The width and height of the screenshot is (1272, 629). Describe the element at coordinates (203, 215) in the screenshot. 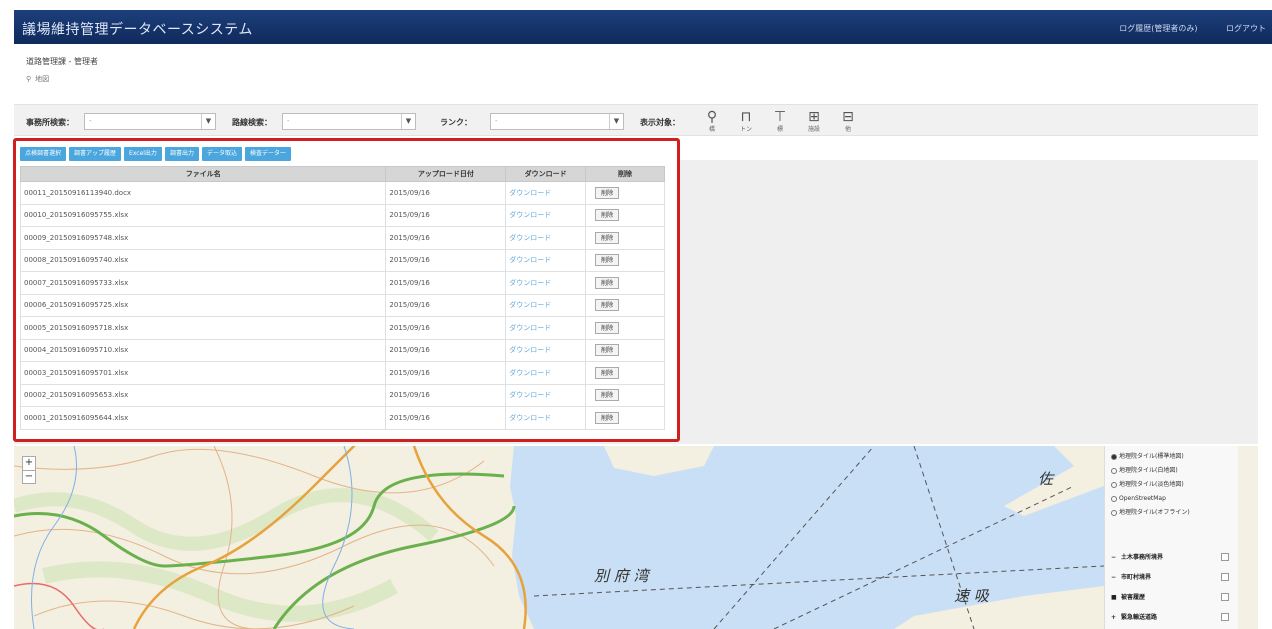

I see `file-name-cell: 00010_20150916095755.xlsx` at that location.